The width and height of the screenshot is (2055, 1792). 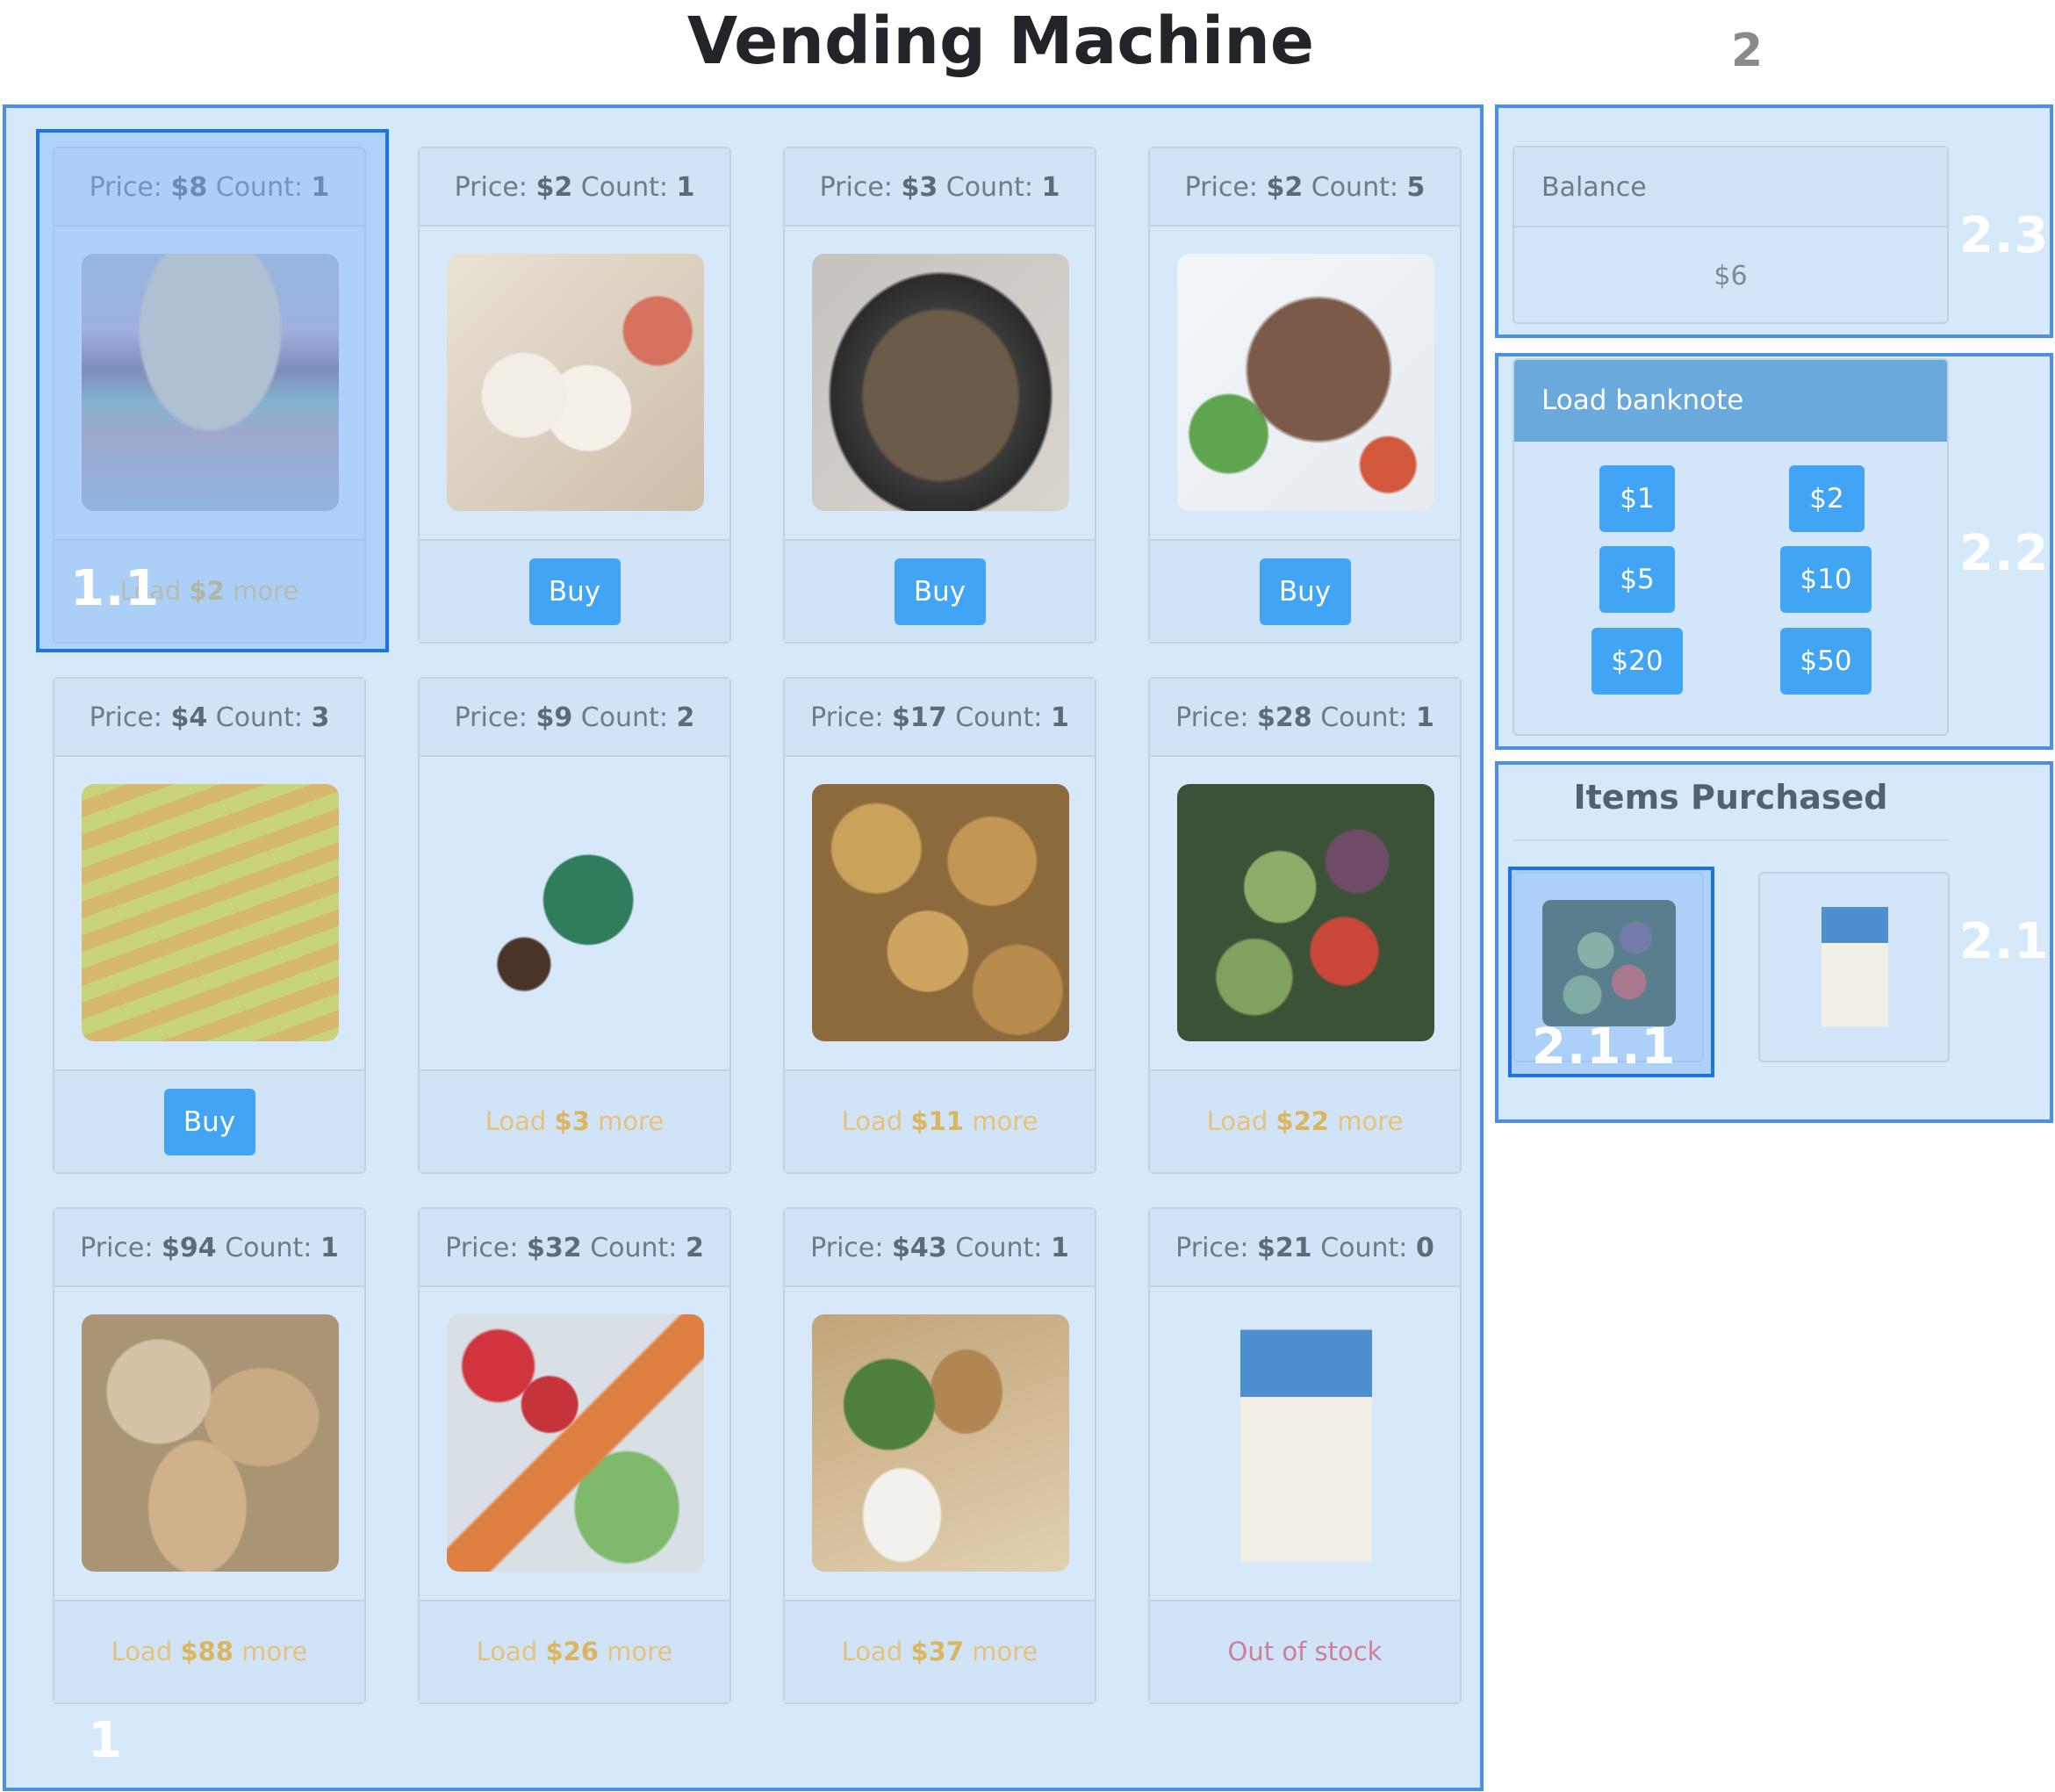 I want to click on price-value: $4, so click(x=189, y=717).